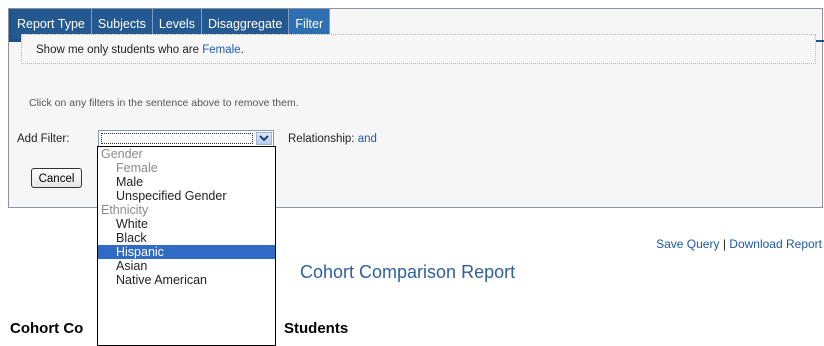 The height and width of the screenshot is (346, 824). What do you see at coordinates (186, 196) in the screenshot?
I see `option-unspecified-gender: Unspecified Gender` at bounding box center [186, 196].